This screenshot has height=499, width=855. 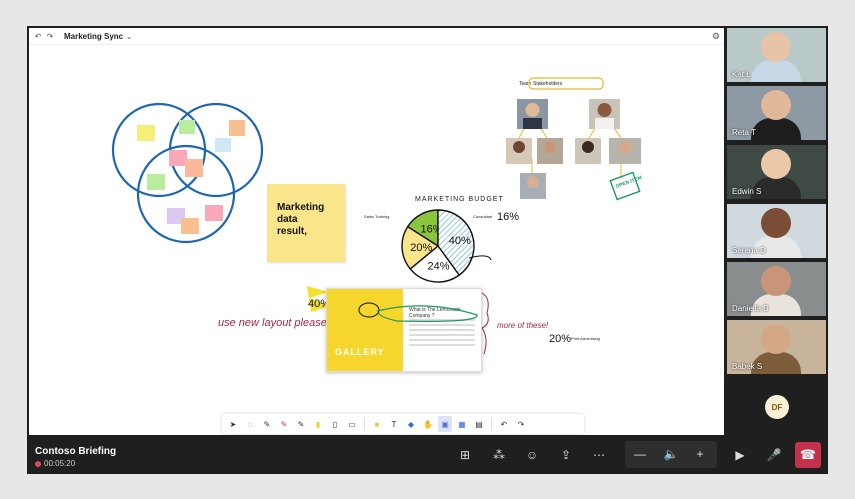 What do you see at coordinates (421, 248) in the screenshot?
I see `pie-slice-label: 20%` at bounding box center [421, 248].